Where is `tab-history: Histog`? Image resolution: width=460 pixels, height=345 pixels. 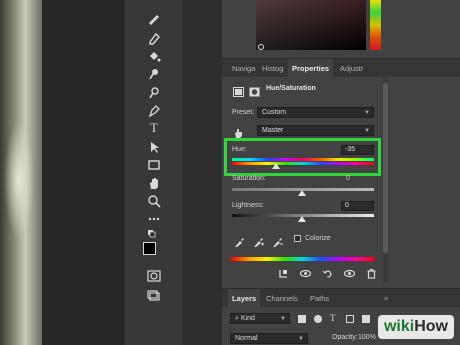 tab-history: Histog is located at coordinates (272, 68).